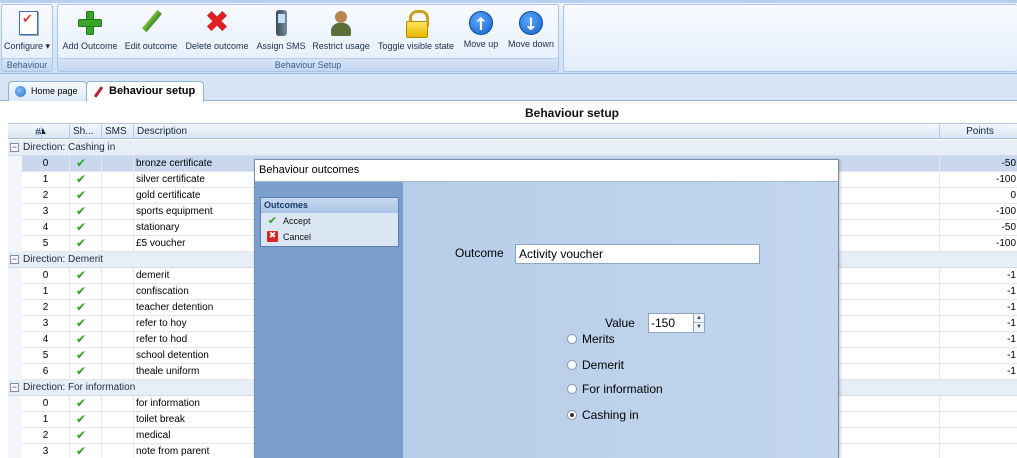  What do you see at coordinates (27, 23) in the screenshot?
I see `configure-icon` at bounding box center [27, 23].